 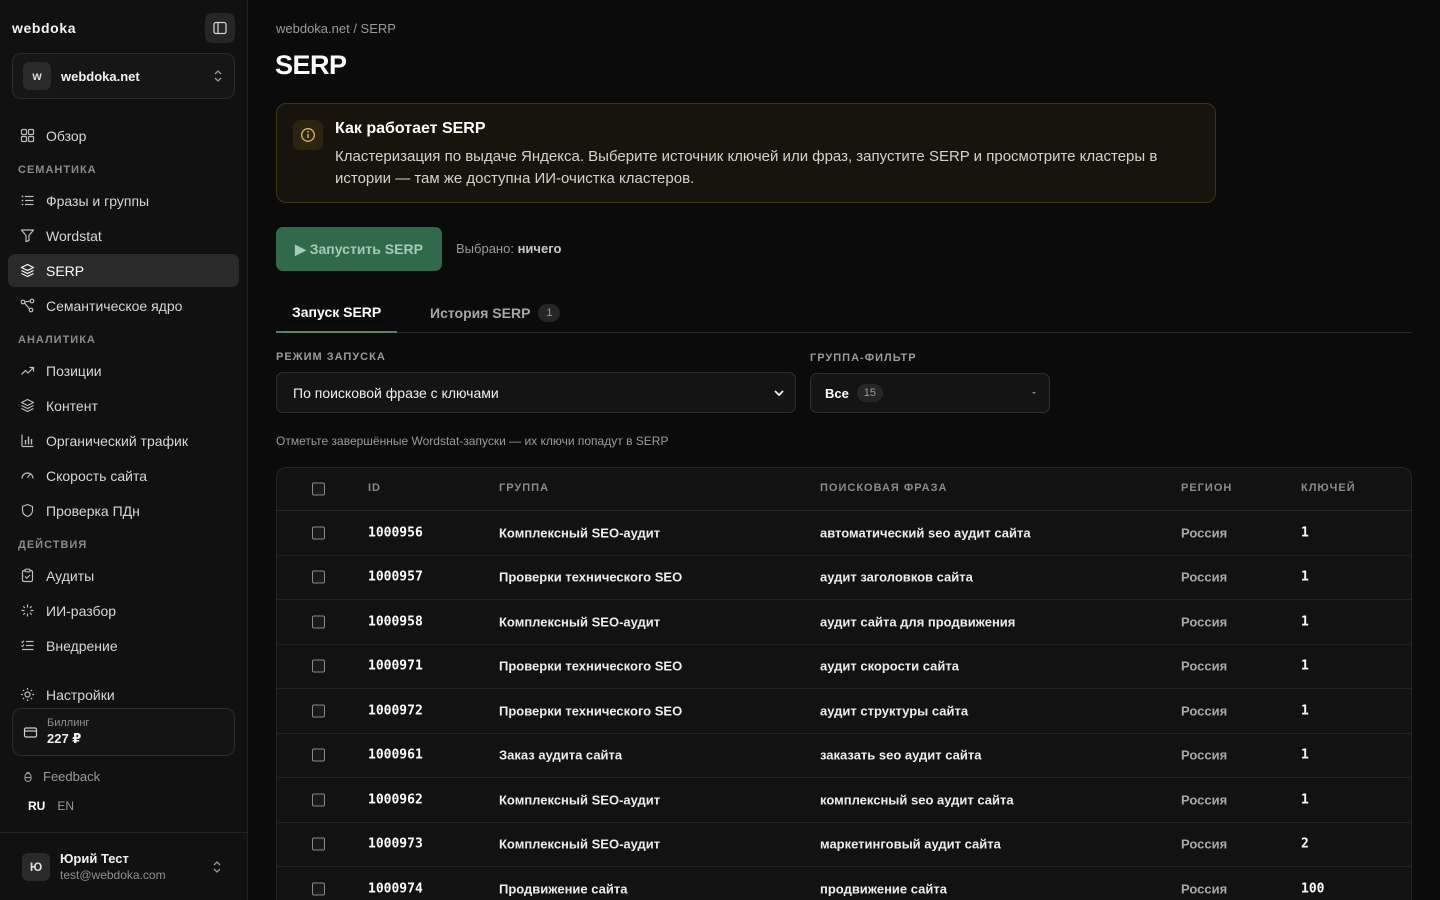 I want to click on nav-item-organic-traffic: Органический трафик, so click(x=123, y=440).